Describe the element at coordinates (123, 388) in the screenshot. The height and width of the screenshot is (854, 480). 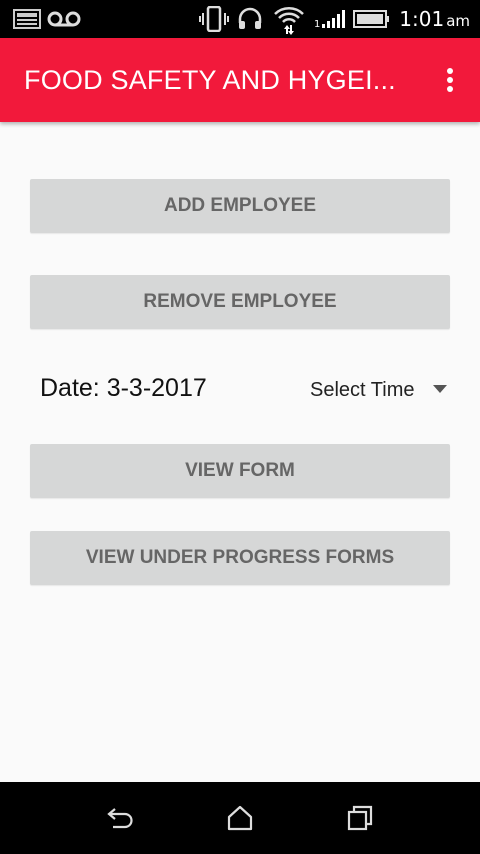
I see `date-label: Date: 3-3-2017` at that location.